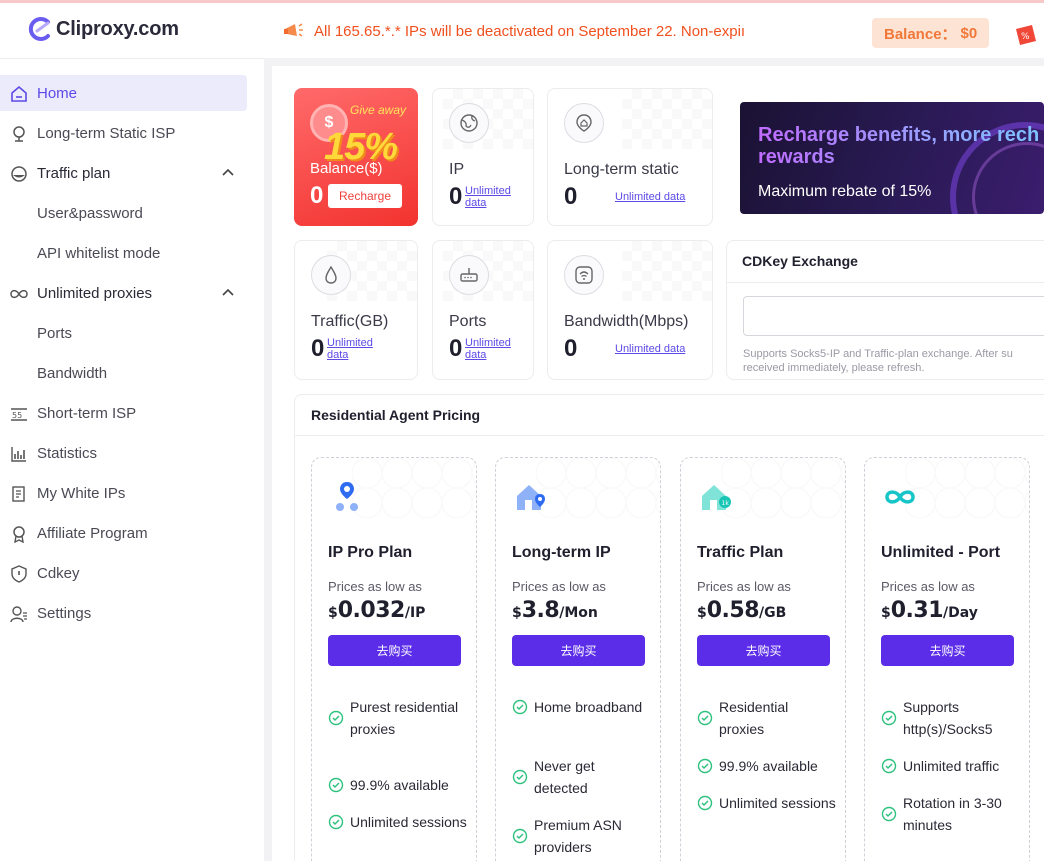 The image size is (1044, 861). What do you see at coordinates (893, 316) in the screenshot?
I see `cdkey-input` at bounding box center [893, 316].